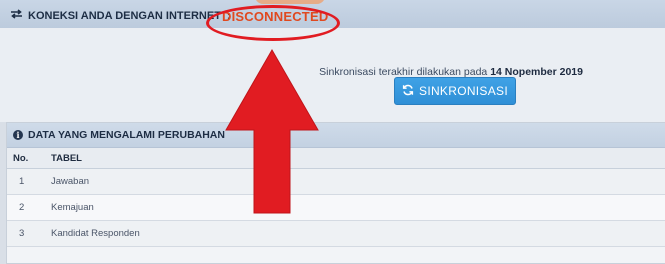 The width and height of the screenshot is (665, 264). What do you see at coordinates (290, 2) in the screenshot?
I see `orange-highlight` at bounding box center [290, 2].